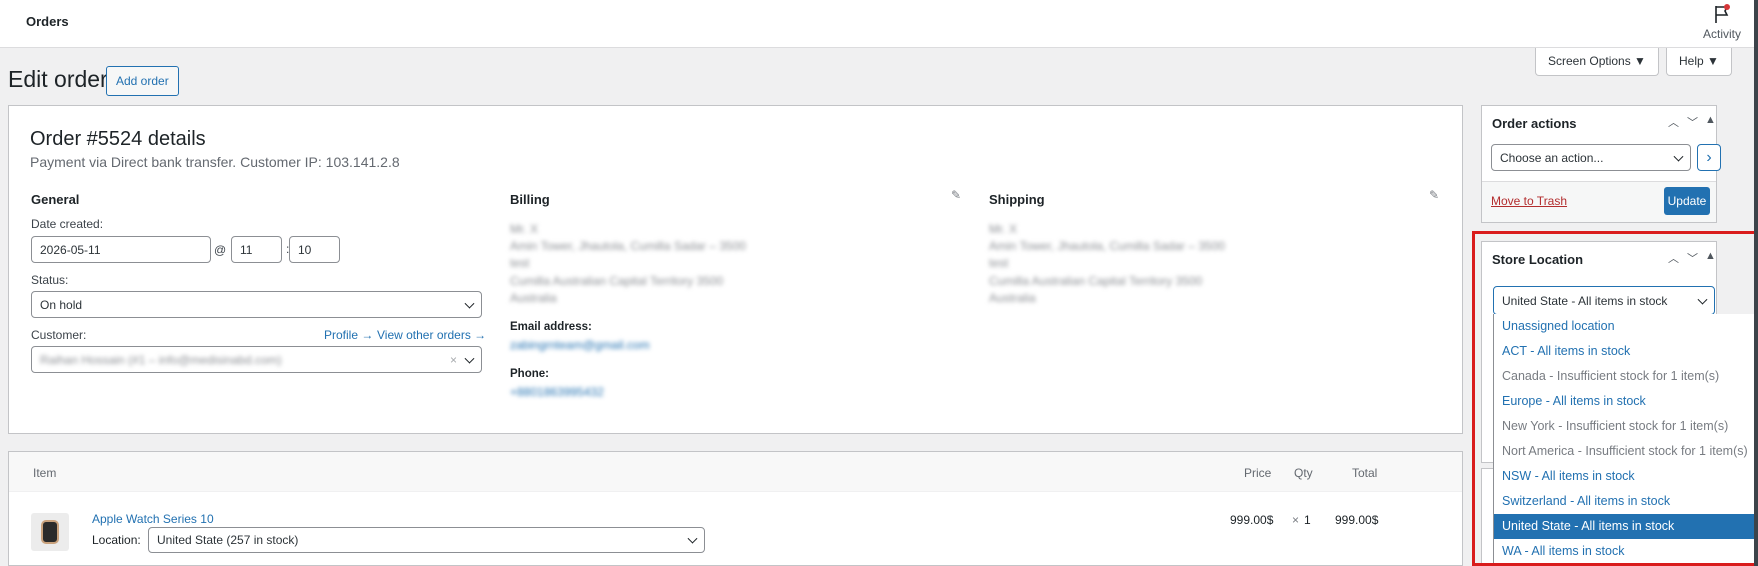 This screenshot has height=566, width=1758. I want to click on shipping-address-line: test, so click(999, 263).